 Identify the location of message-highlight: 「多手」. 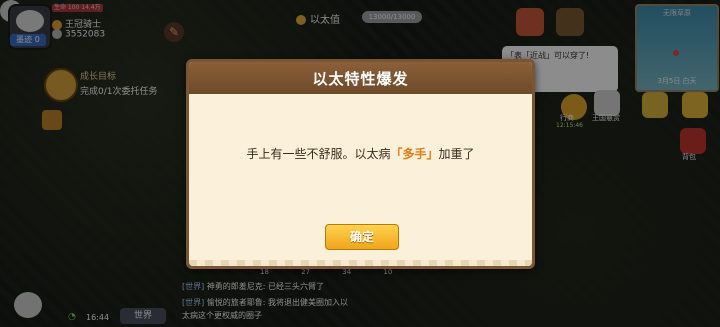
(414, 154).